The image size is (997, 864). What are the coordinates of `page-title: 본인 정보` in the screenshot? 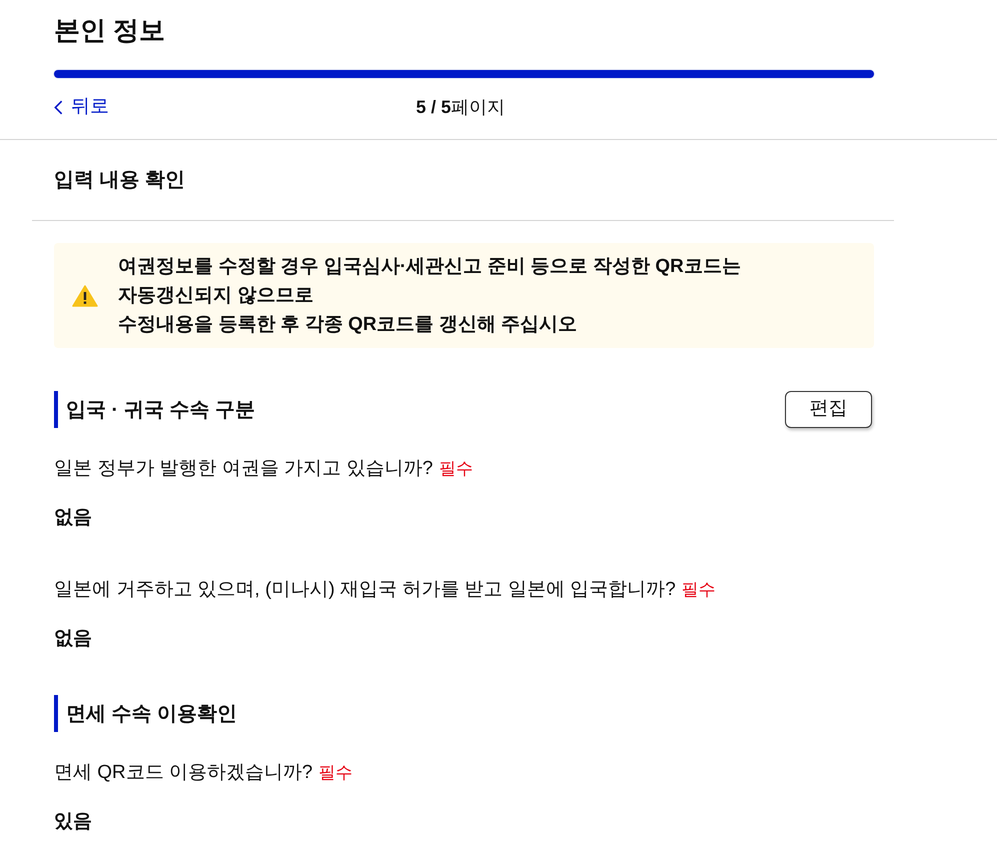 It's located at (110, 30).